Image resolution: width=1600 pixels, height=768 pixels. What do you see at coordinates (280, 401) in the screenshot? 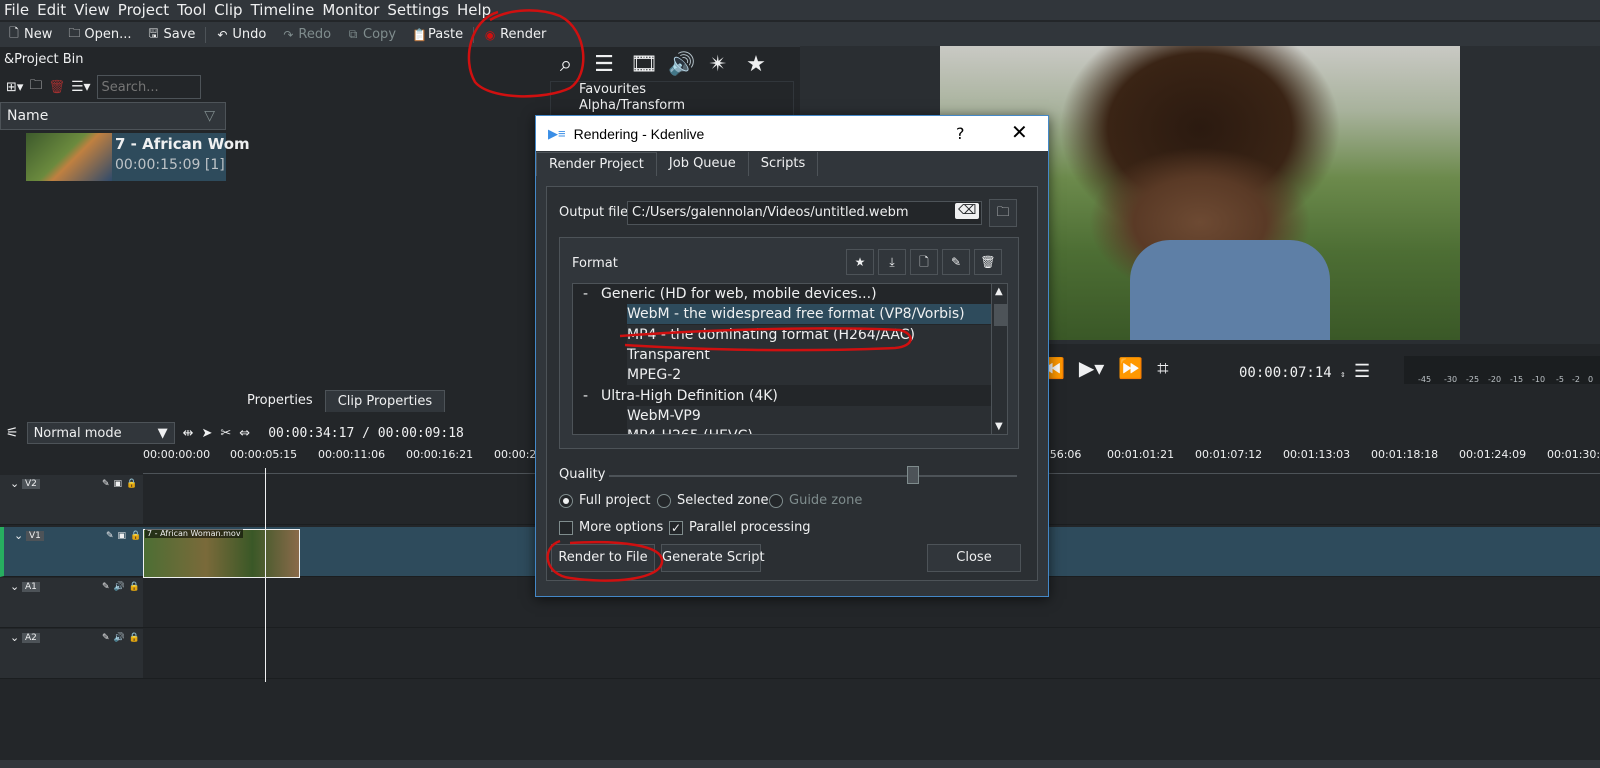
I see `tab-properties: Properties` at bounding box center [280, 401].